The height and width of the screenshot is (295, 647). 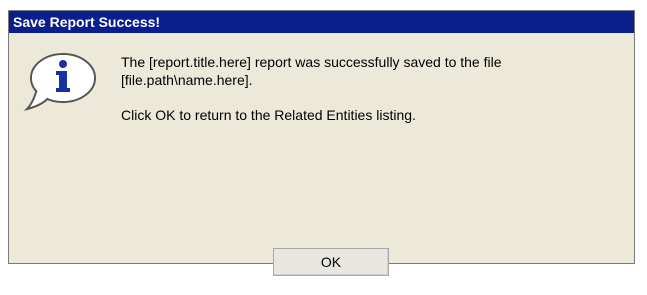 What do you see at coordinates (59, 82) in the screenshot?
I see `info-icon` at bounding box center [59, 82].